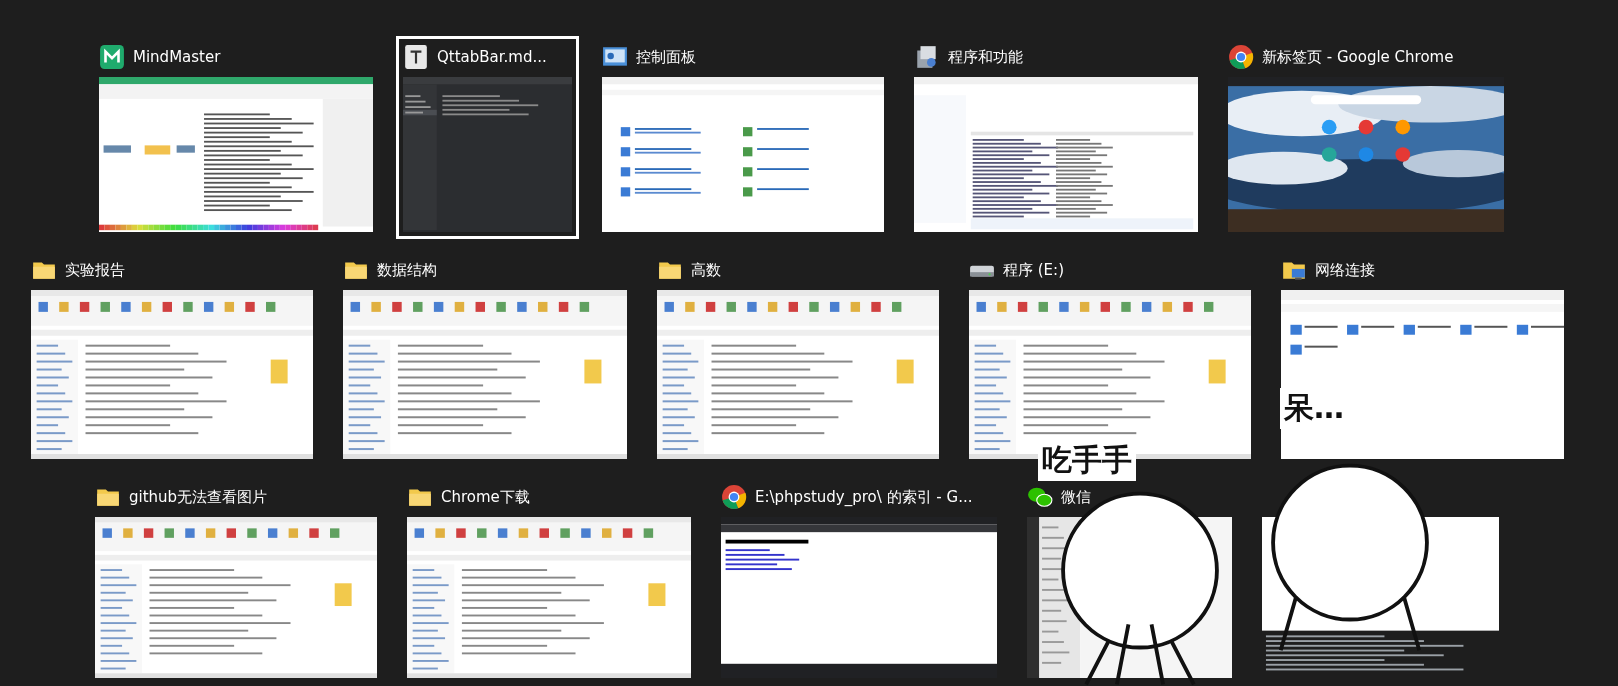 This screenshot has height=686, width=1618. What do you see at coordinates (1033, 270) in the screenshot?
I see `window-title: 程序 (E:)` at bounding box center [1033, 270].